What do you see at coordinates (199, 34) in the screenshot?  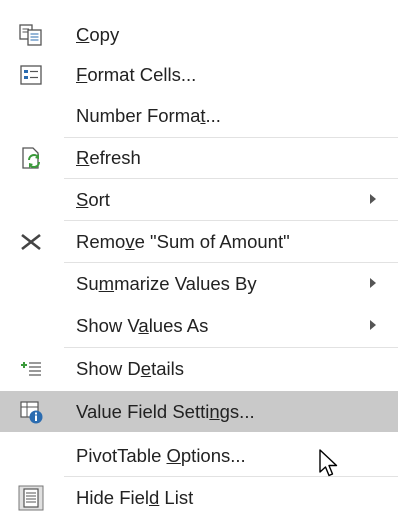 I see `menu-item-copy: Copy` at bounding box center [199, 34].